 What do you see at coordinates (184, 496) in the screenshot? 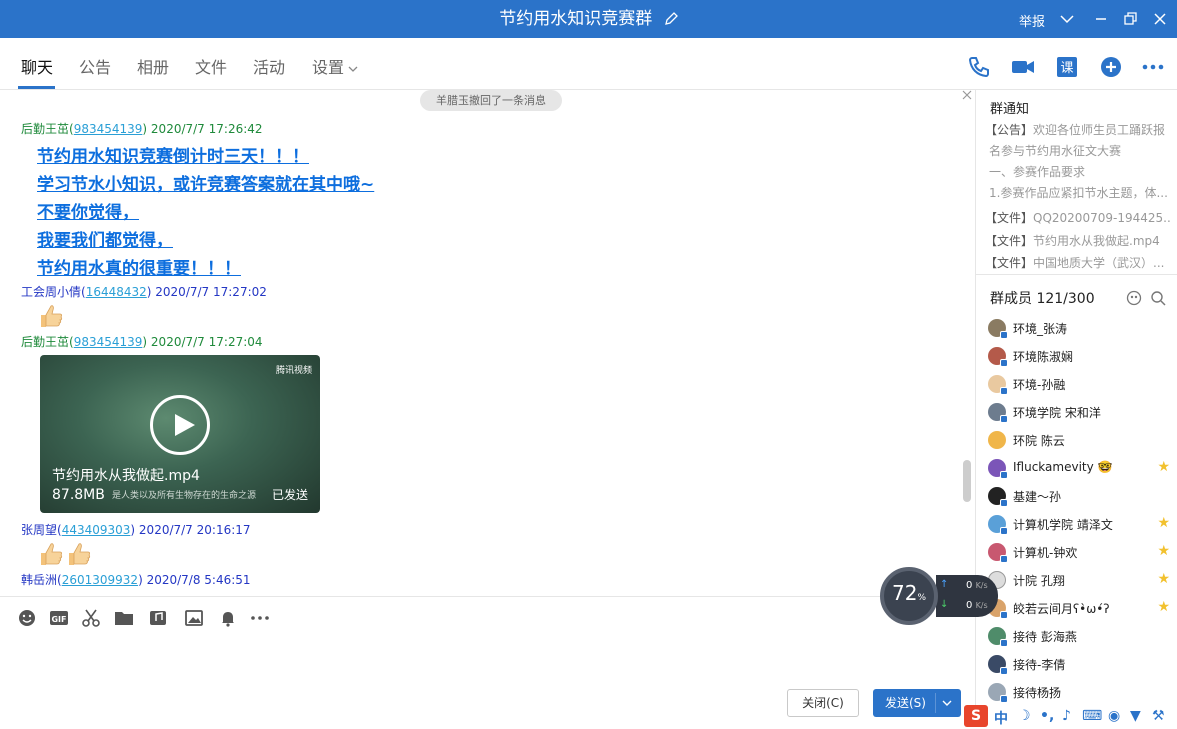
I see `video-subtitle: 是人类以及所有生物存在的生命之源` at bounding box center [184, 496].